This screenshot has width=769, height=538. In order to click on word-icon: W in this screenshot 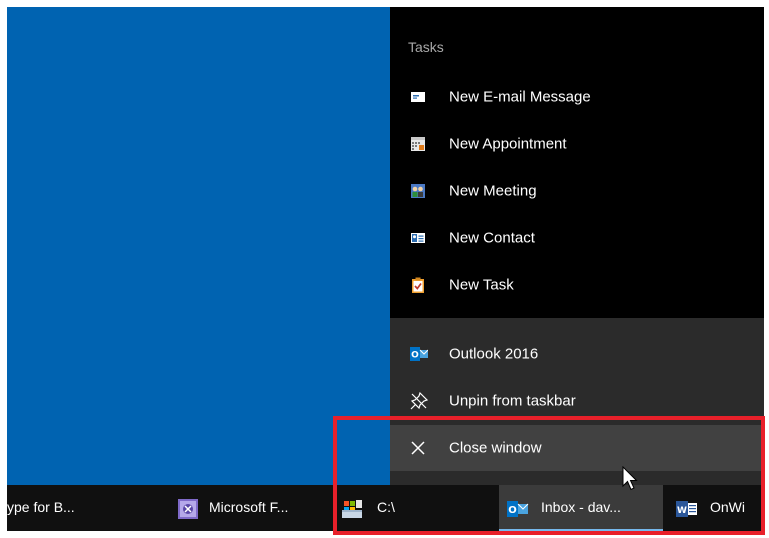, I will do `click(686, 509)`.